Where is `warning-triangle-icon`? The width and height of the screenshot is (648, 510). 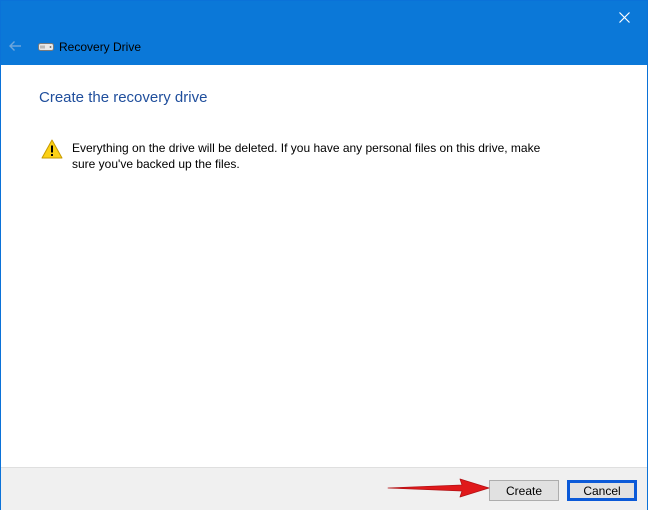
warning-triangle-icon is located at coordinates (52, 149).